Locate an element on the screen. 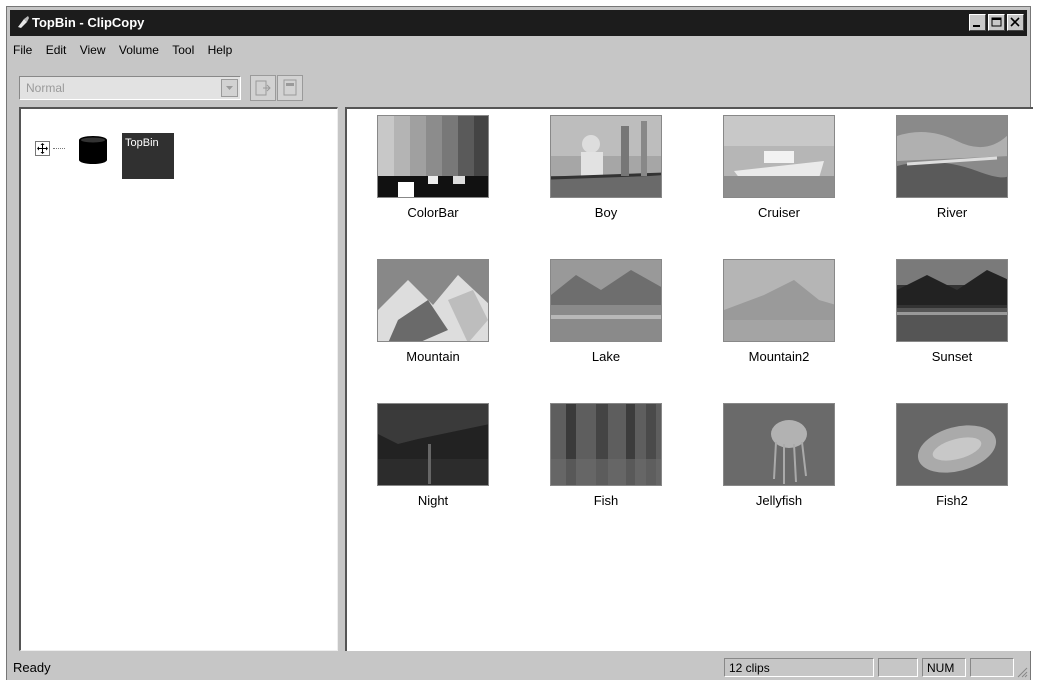 The width and height of the screenshot is (1037, 683). close-button is located at coordinates (1015, 22).